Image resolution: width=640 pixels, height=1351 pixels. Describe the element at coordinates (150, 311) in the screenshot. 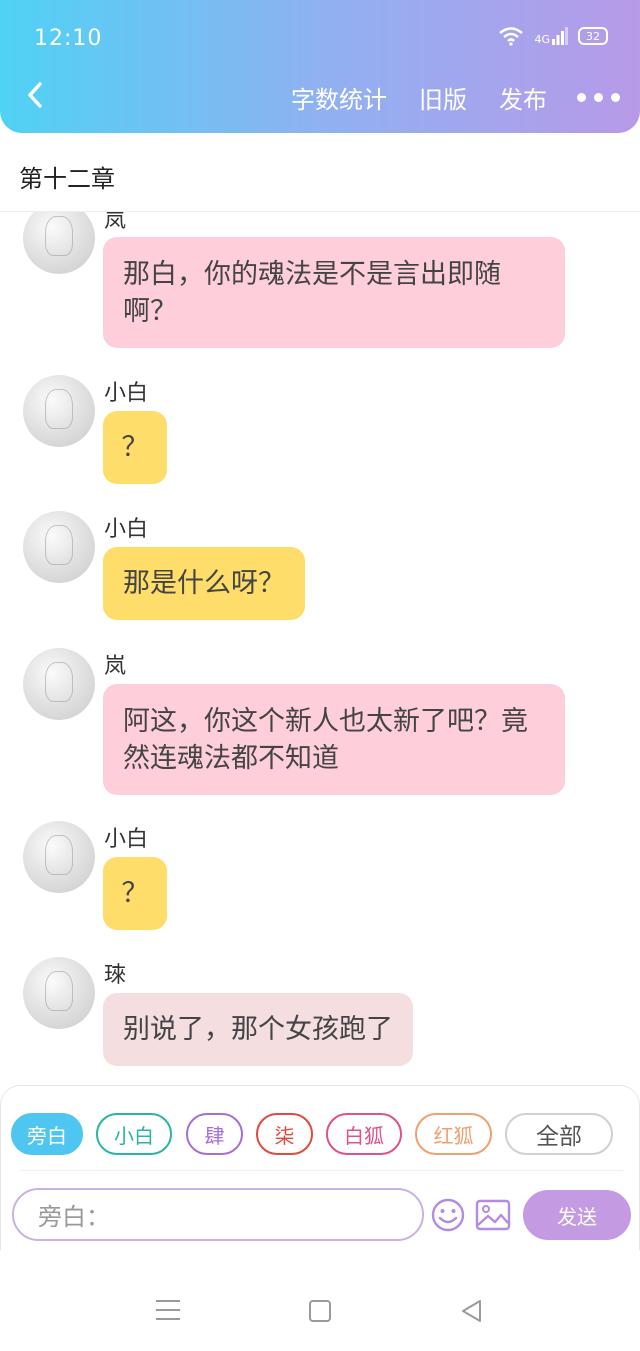

I see `message-text-line: 啊？` at that location.